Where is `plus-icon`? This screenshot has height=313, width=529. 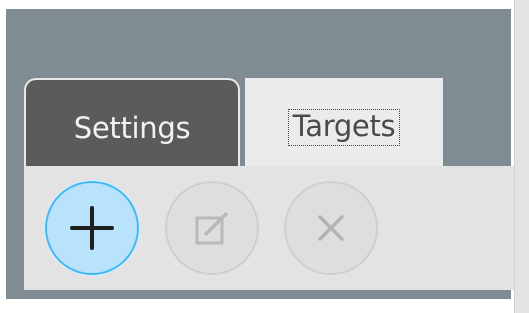
plus-icon is located at coordinates (92, 228).